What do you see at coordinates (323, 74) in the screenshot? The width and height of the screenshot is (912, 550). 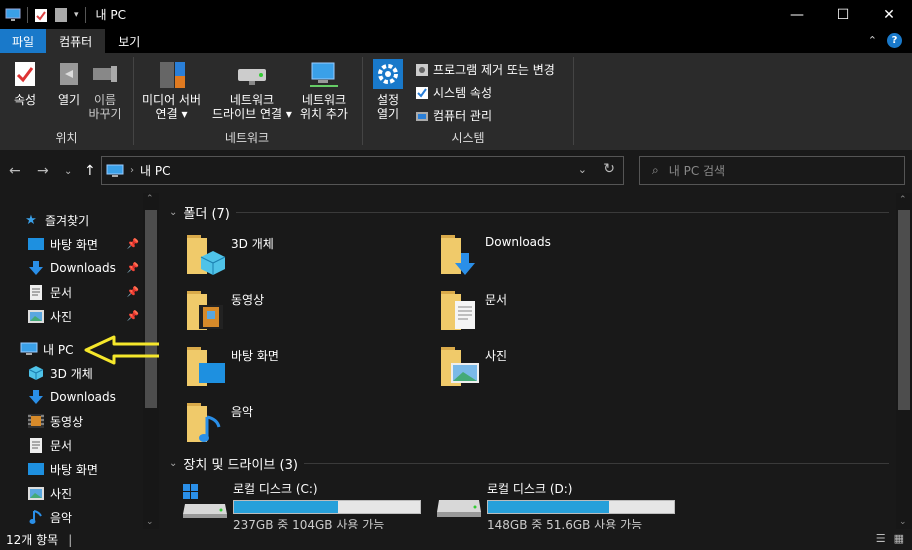 I see `network-location-icon` at bounding box center [323, 74].